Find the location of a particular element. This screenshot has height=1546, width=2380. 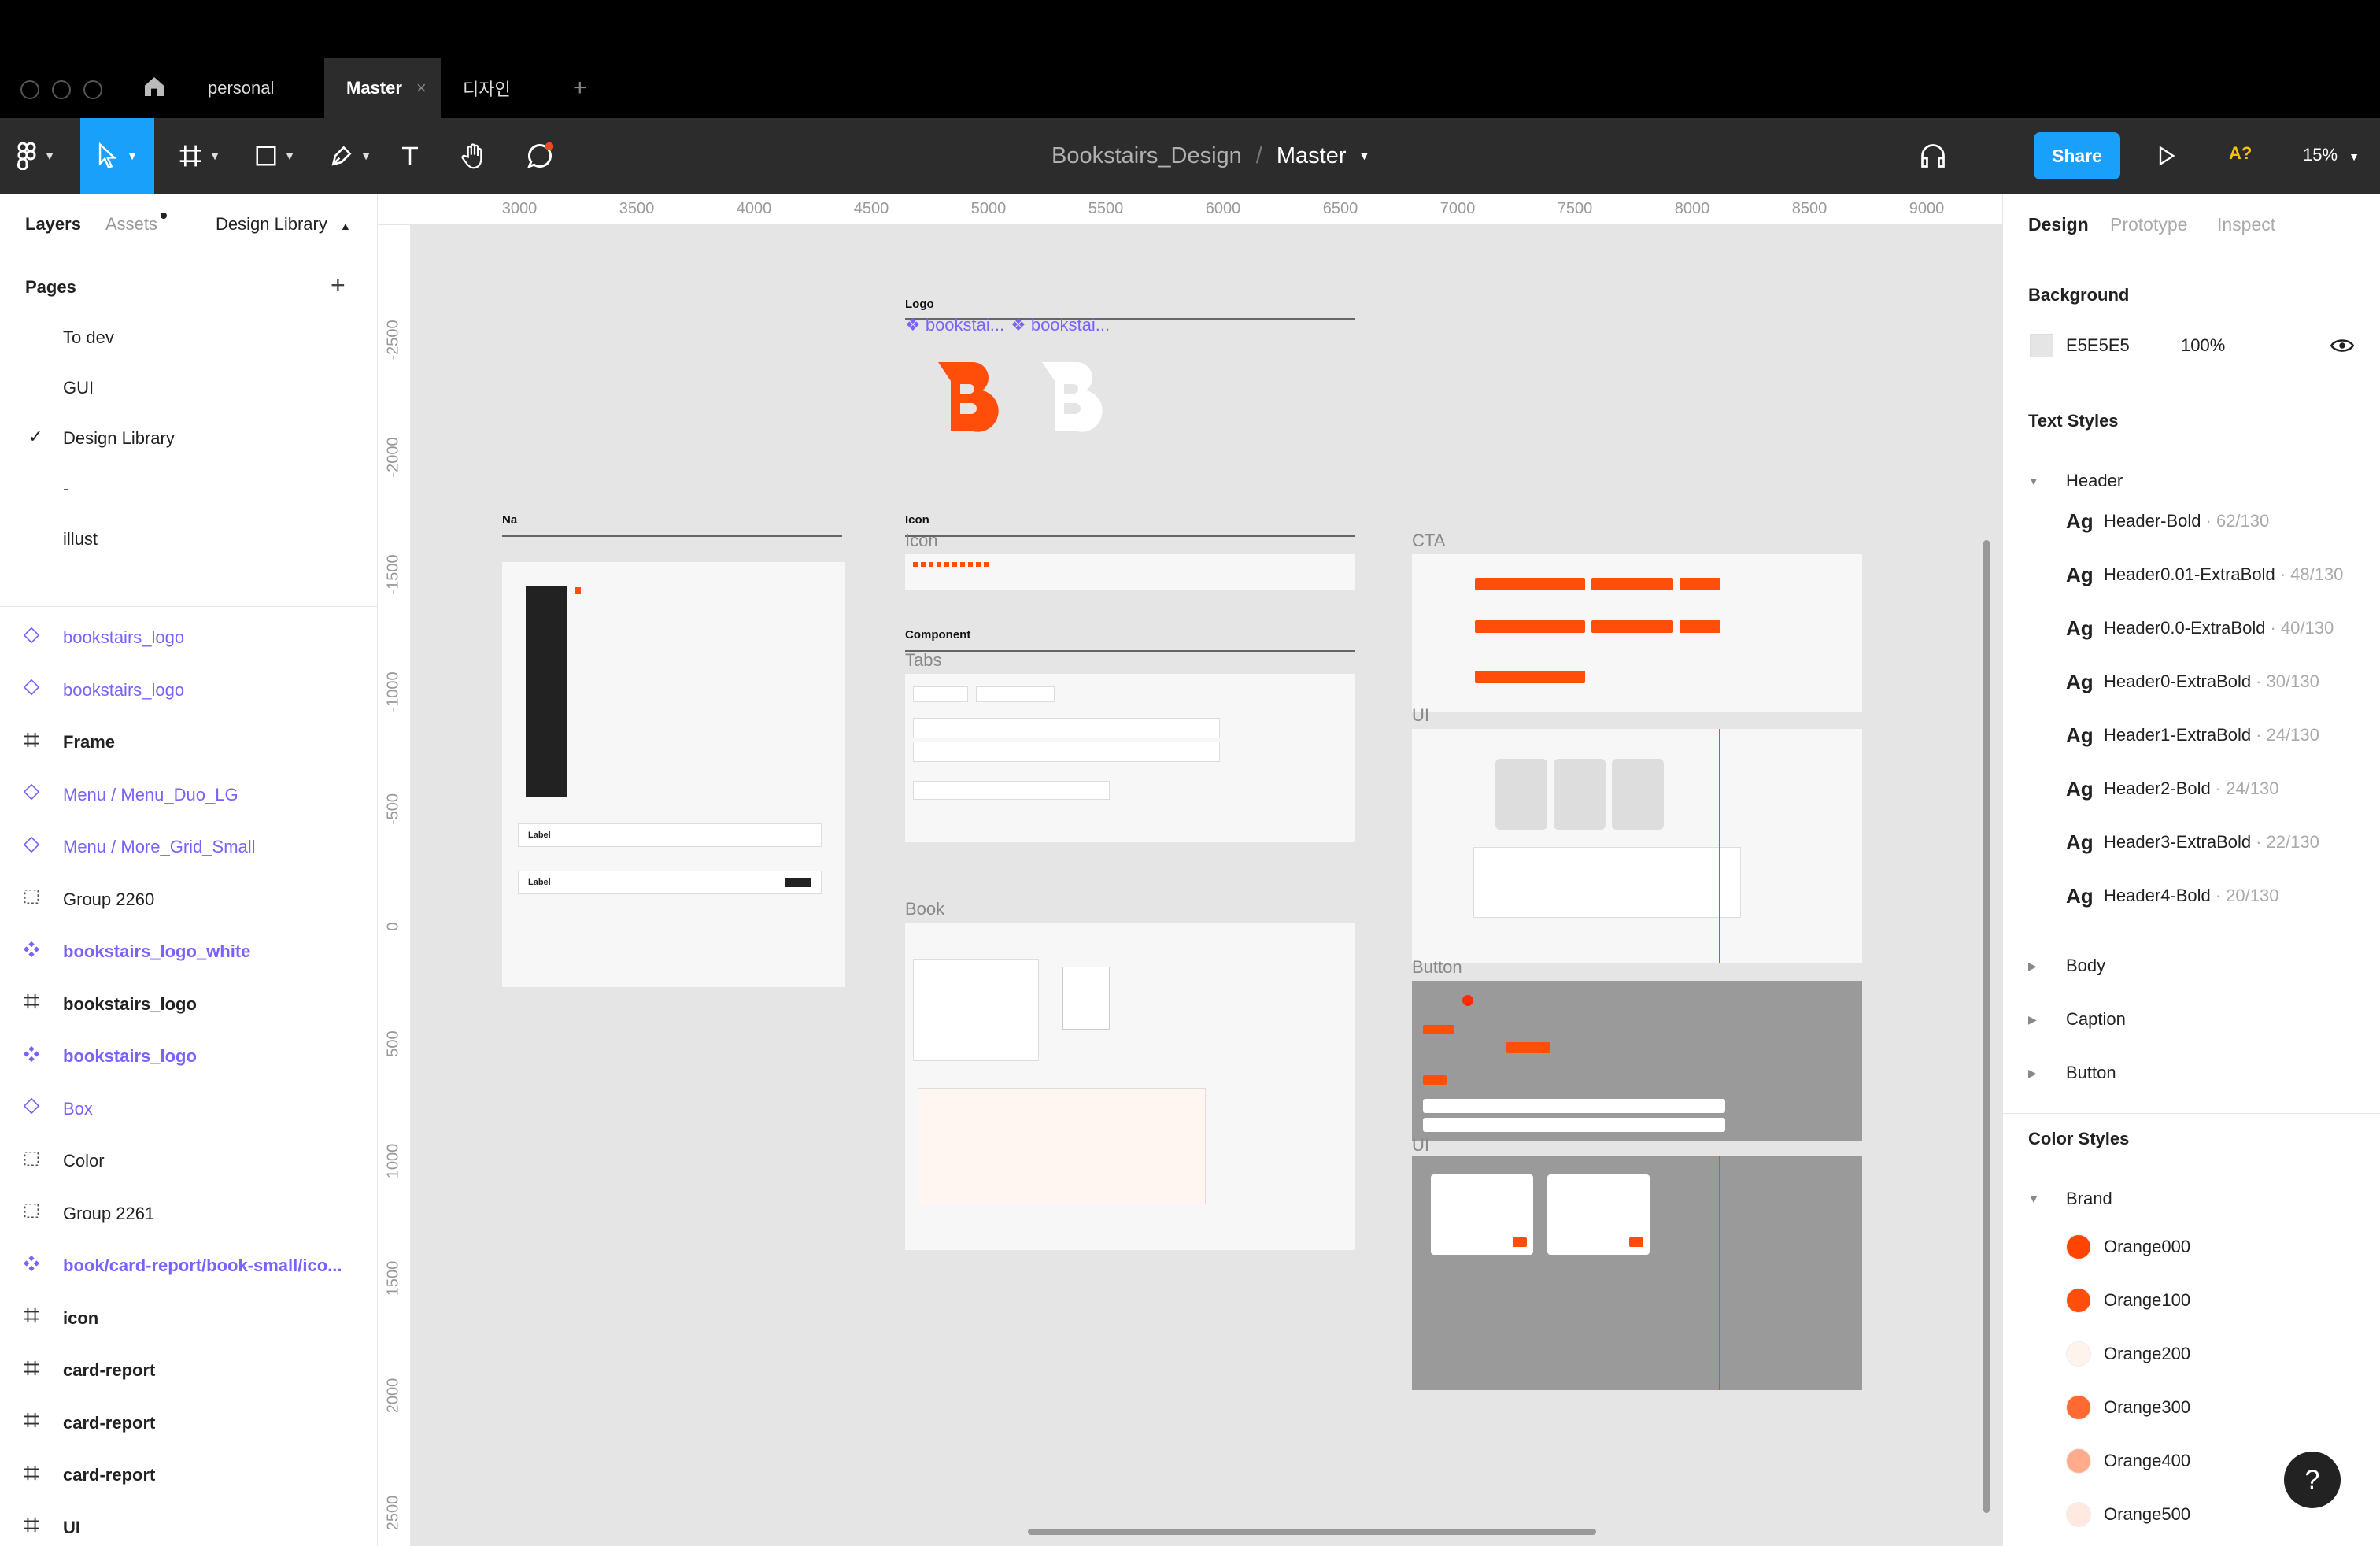

comment-tool is located at coordinates (540, 156).